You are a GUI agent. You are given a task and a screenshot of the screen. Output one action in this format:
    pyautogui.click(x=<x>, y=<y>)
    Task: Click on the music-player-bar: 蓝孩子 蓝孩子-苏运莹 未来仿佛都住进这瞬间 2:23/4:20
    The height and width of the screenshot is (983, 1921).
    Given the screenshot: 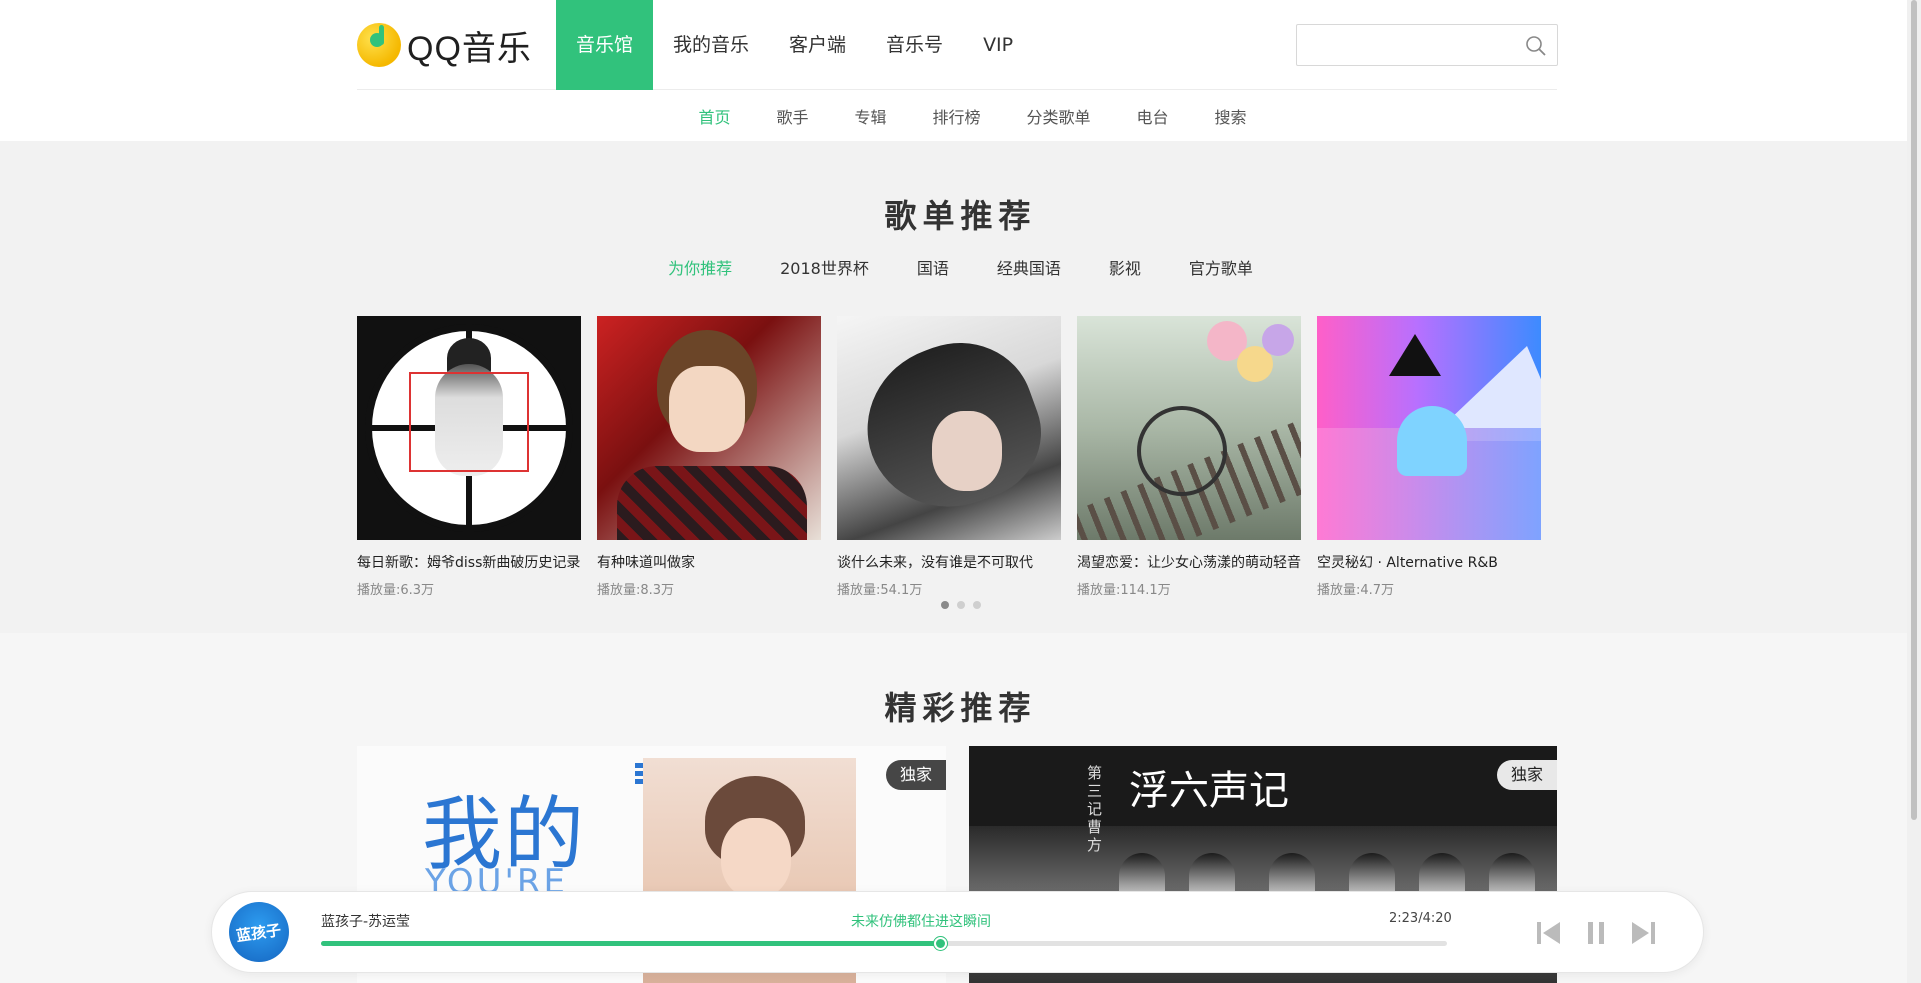 What is the action you would take?
    pyautogui.click(x=957, y=932)
    